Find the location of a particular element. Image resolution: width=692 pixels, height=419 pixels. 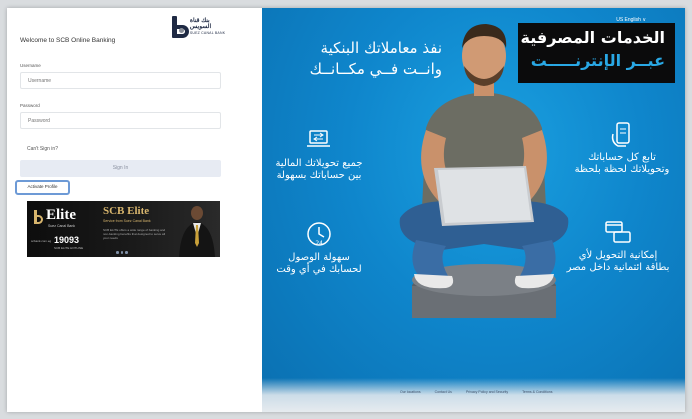

password-input is located at coordinates (120, 120).